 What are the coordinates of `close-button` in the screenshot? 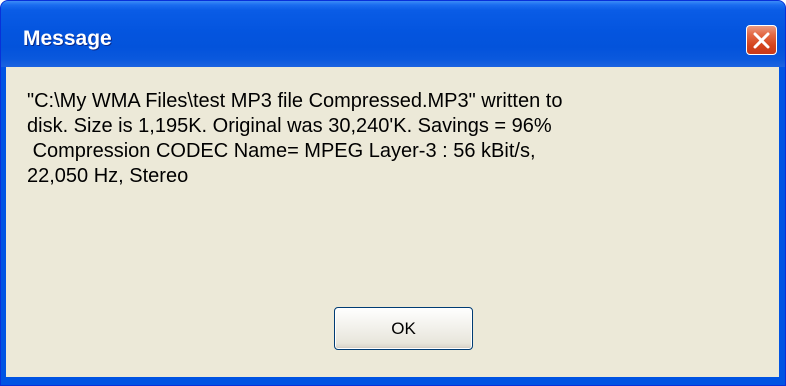 It's located at (761, 40).